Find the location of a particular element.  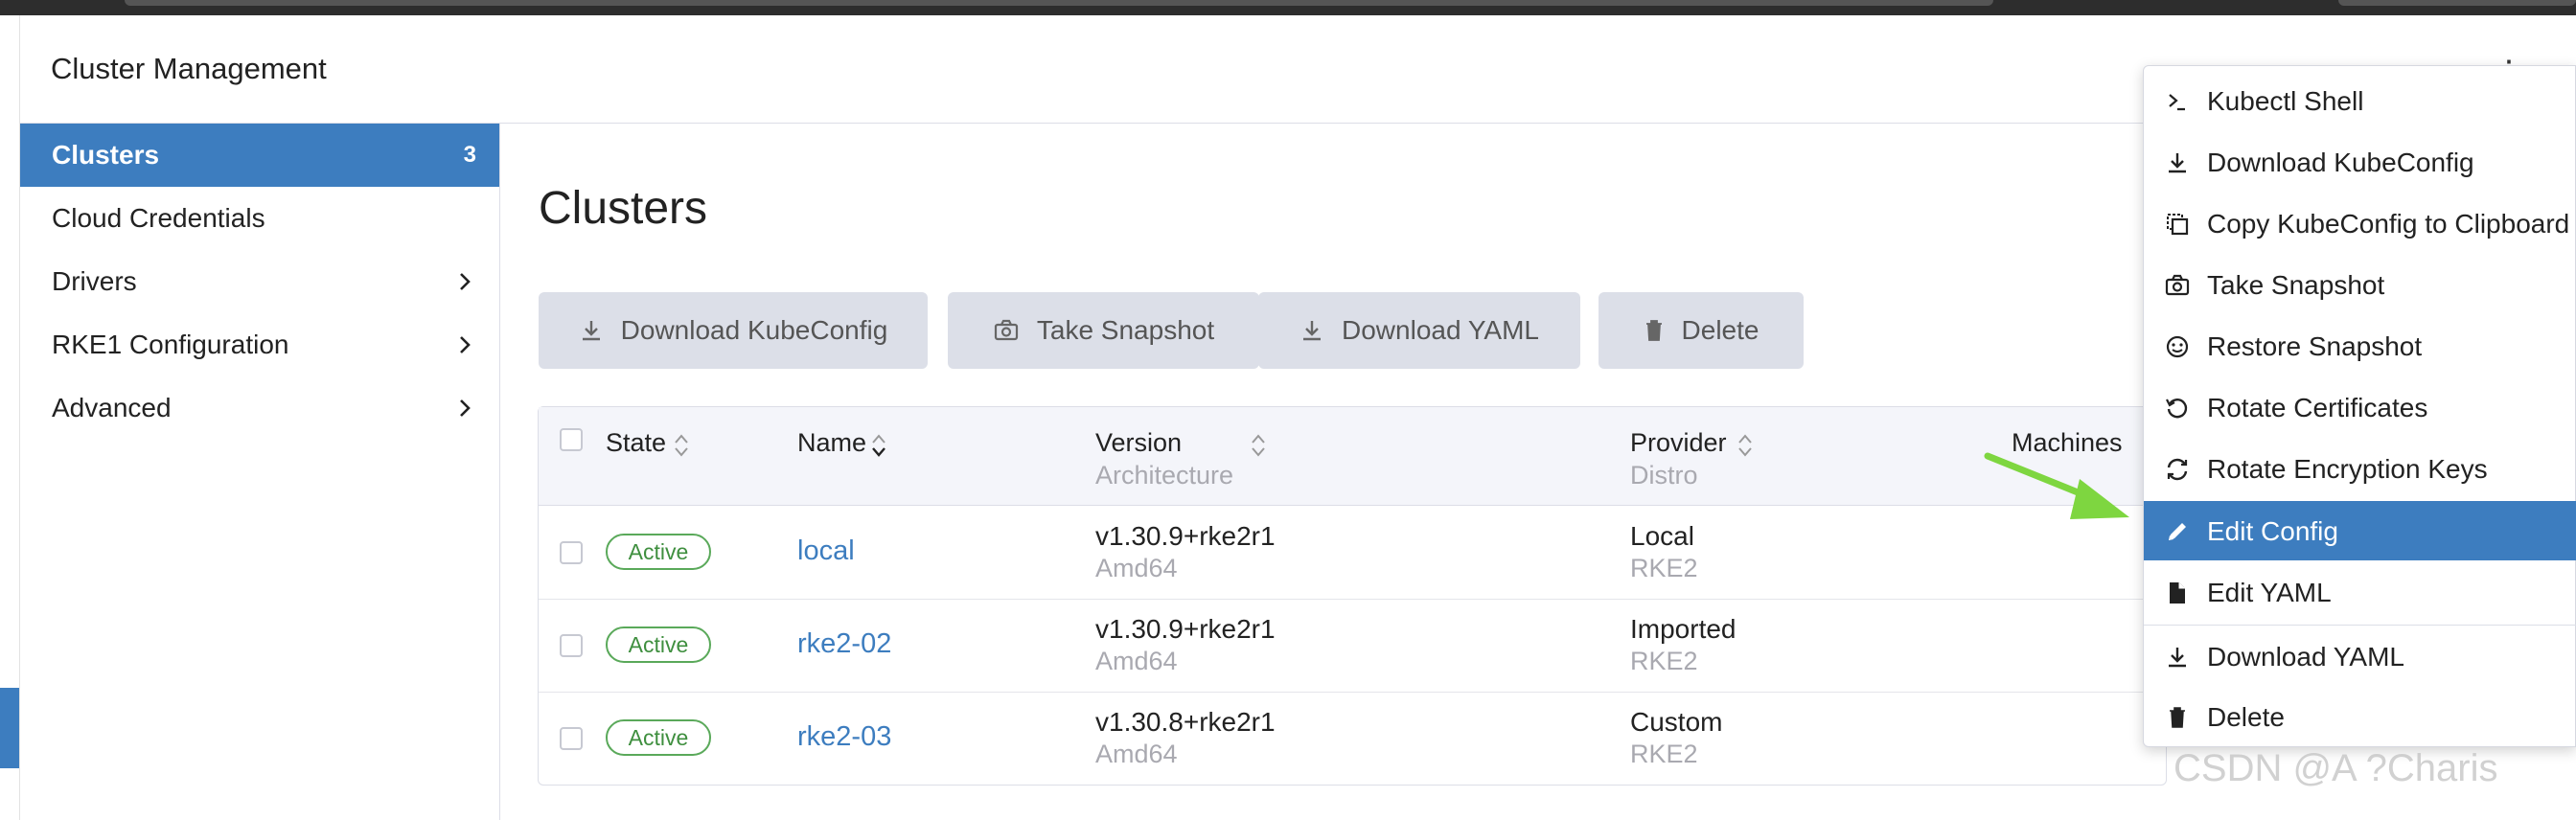

refresh-icon is located at coordinates (2177, 470).